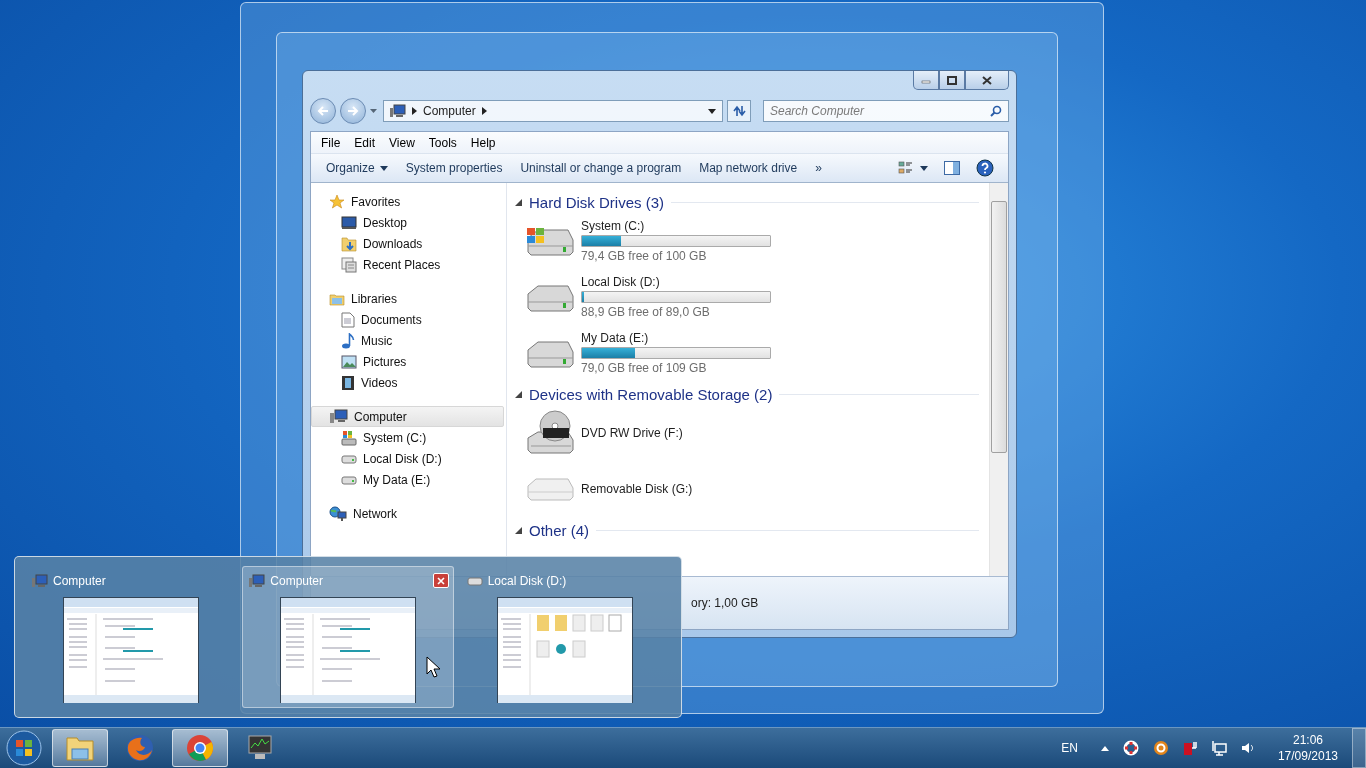  I want to click on search-icon, so click(996, 111).